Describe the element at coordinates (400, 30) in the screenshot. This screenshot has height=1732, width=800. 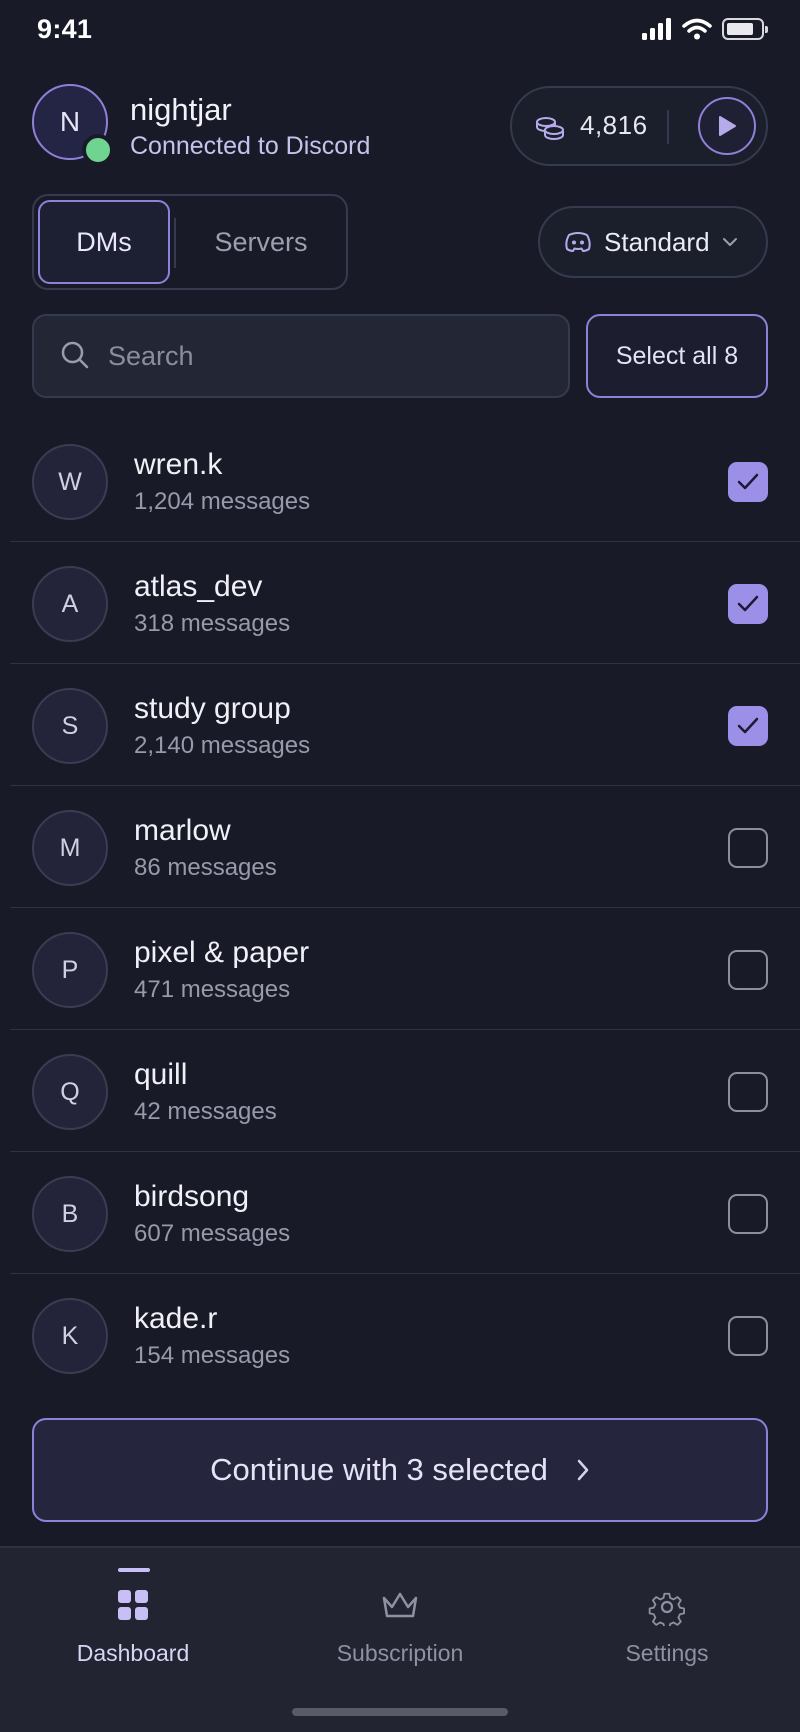
I see `status-bar: 9:41` at that location.